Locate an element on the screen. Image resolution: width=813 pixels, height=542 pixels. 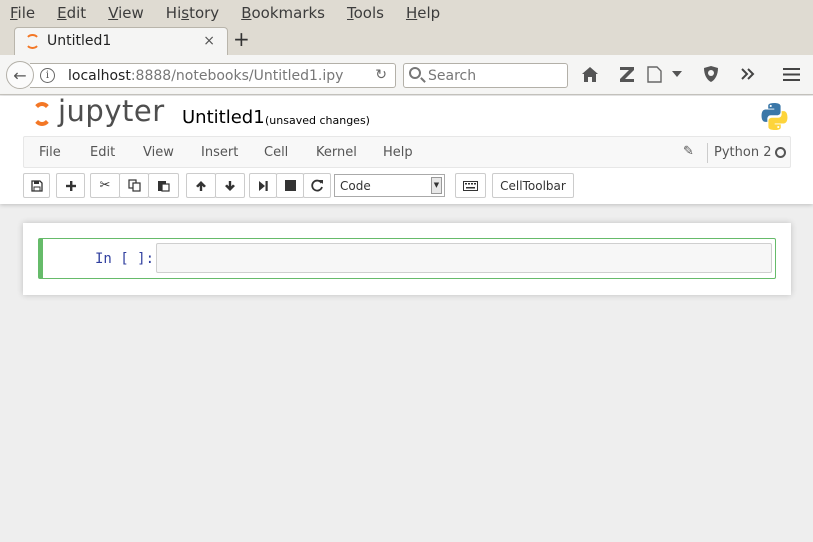
ublock-shield-icon is located at coordinates (711, 74).